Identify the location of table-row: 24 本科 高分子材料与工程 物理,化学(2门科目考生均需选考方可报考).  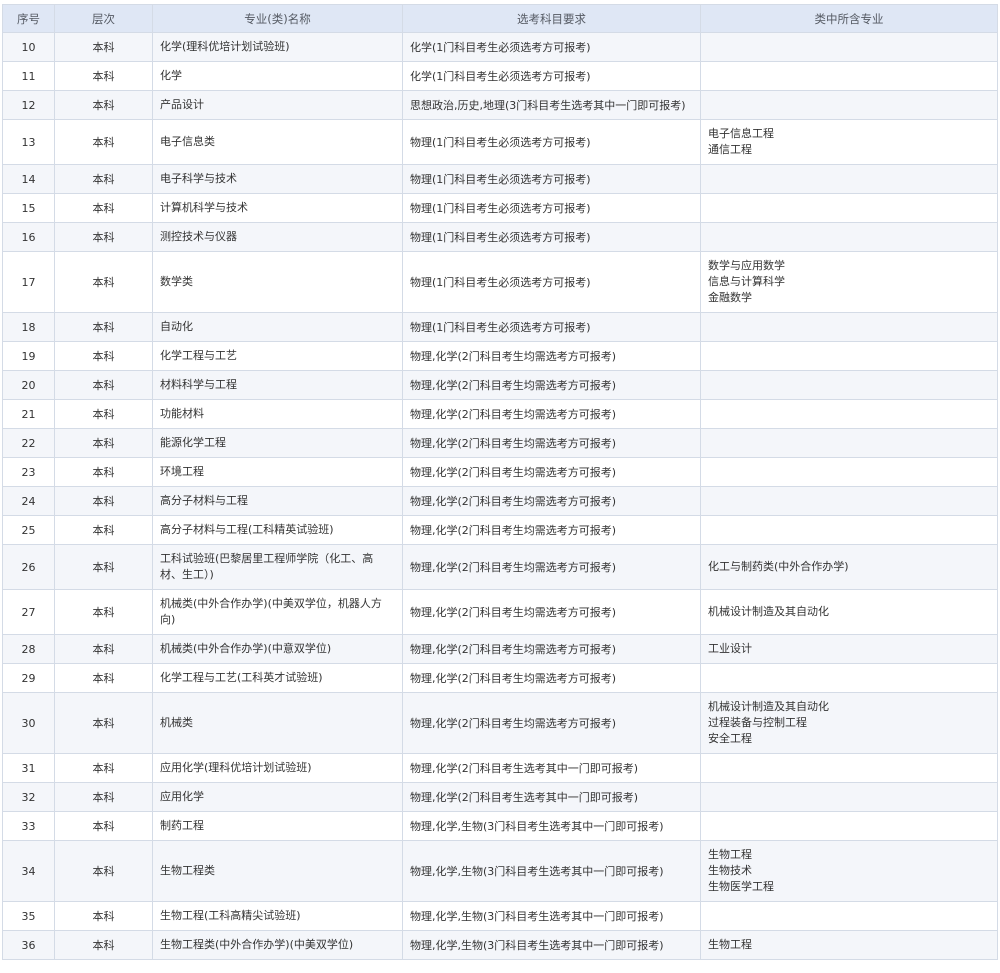
(500, 501).